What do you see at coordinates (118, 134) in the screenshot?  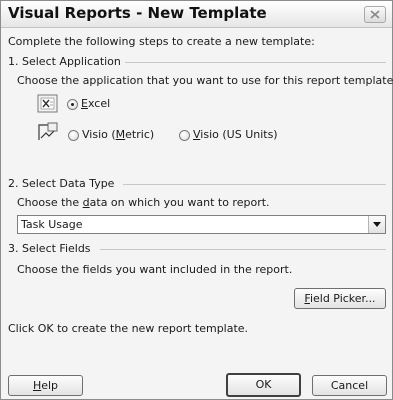 I see `visio-metric-option-label: Visio (Metric)` at bounding box center [118, 134].